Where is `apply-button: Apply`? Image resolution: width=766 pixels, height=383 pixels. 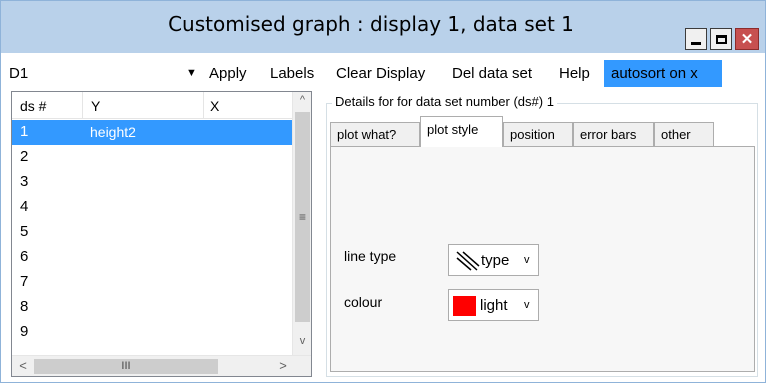 apply-button: Apply is located at coordinates (228, 73).